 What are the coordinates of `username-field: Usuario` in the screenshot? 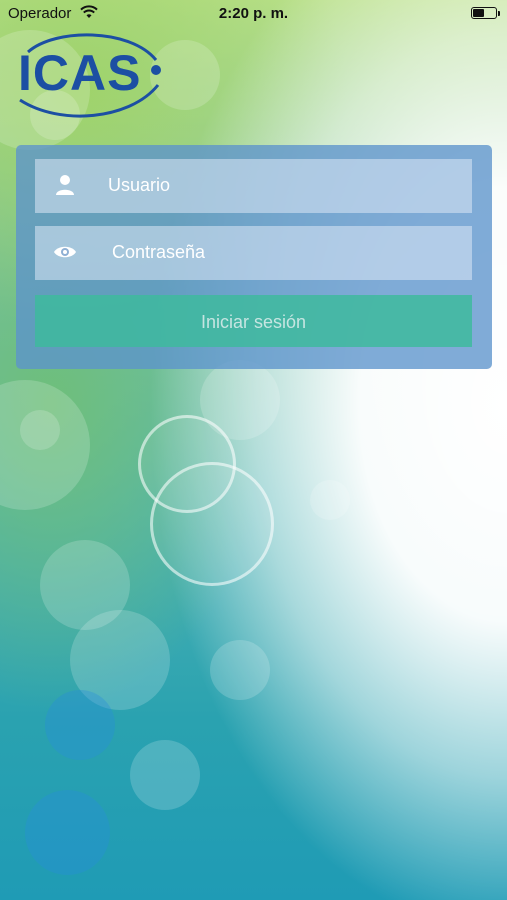 It's located at (253, 186).